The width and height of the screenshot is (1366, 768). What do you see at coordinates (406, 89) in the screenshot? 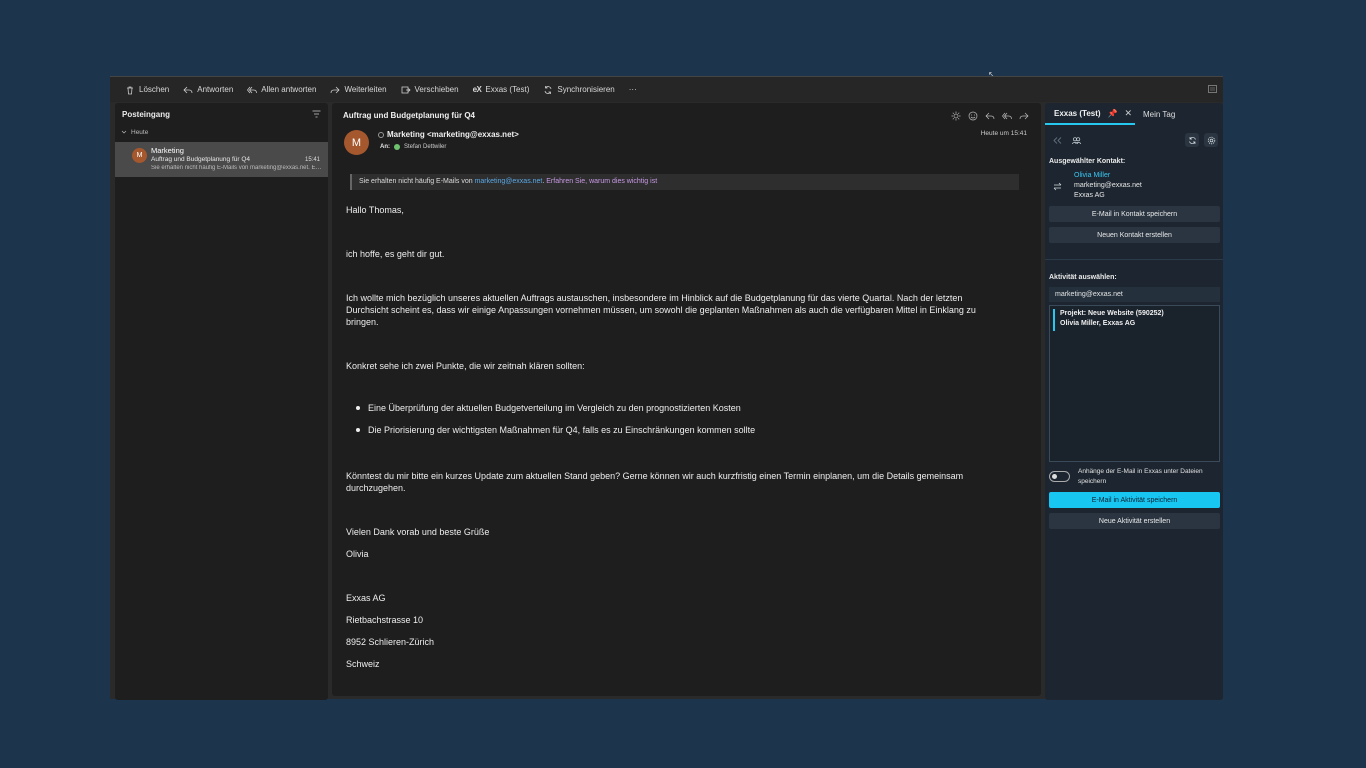
I see `move-icon` at bounding box center [406, 89].